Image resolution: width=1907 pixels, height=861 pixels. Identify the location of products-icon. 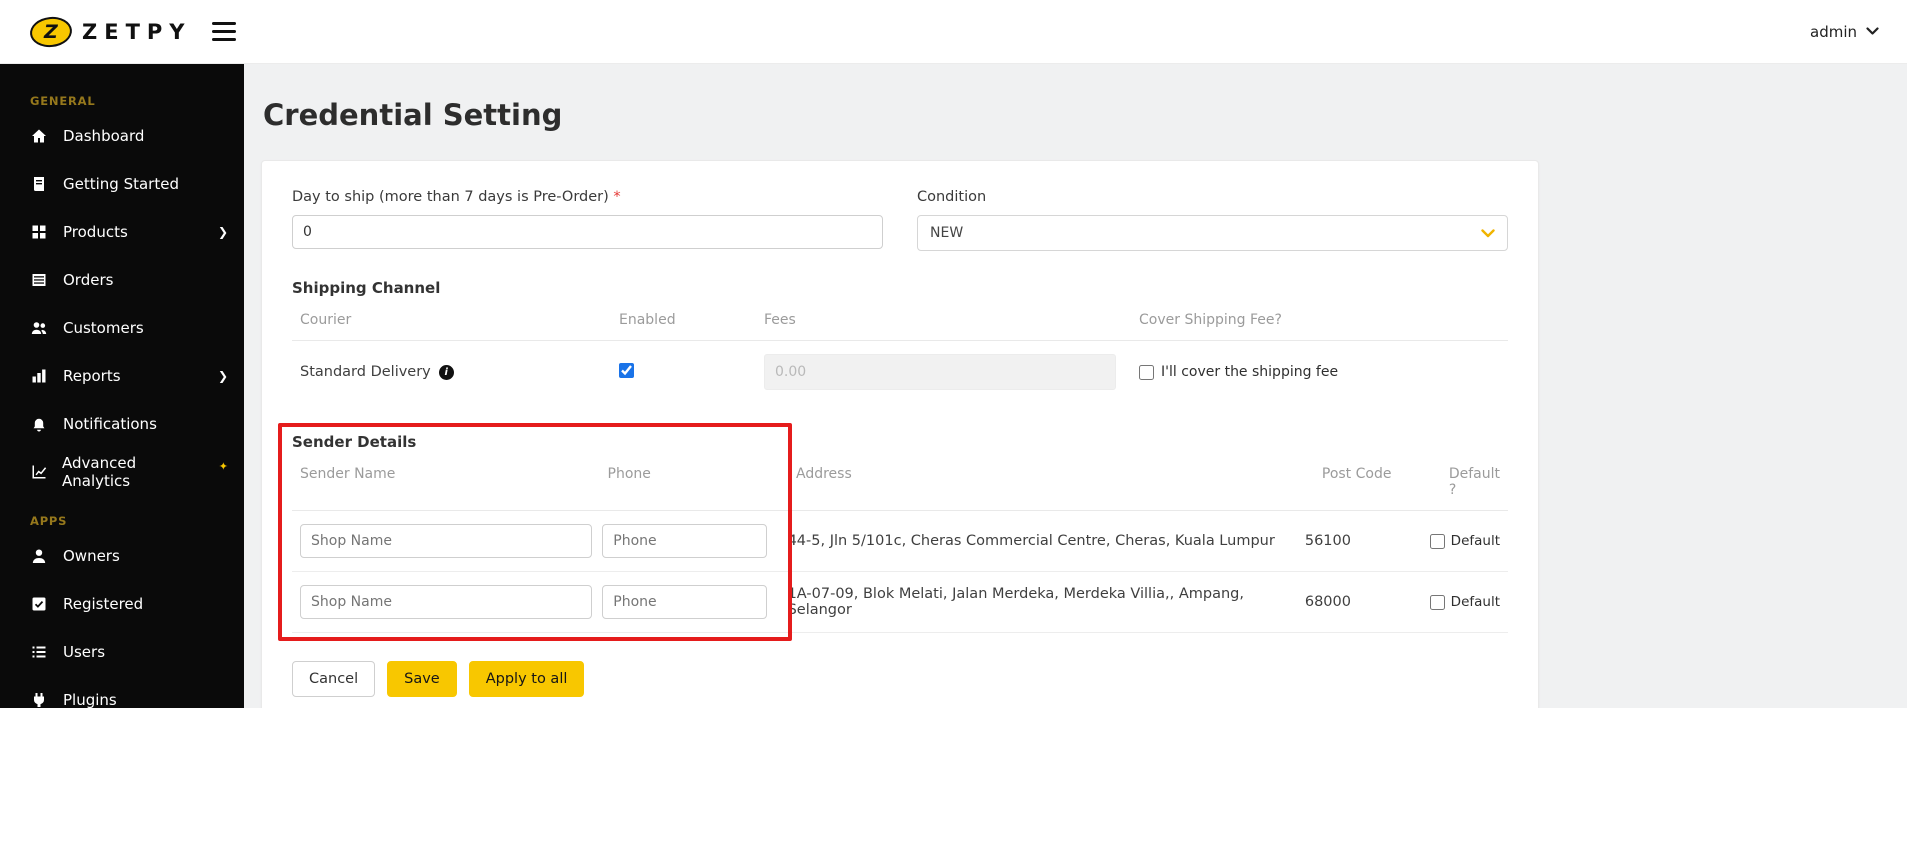
(39, 232).